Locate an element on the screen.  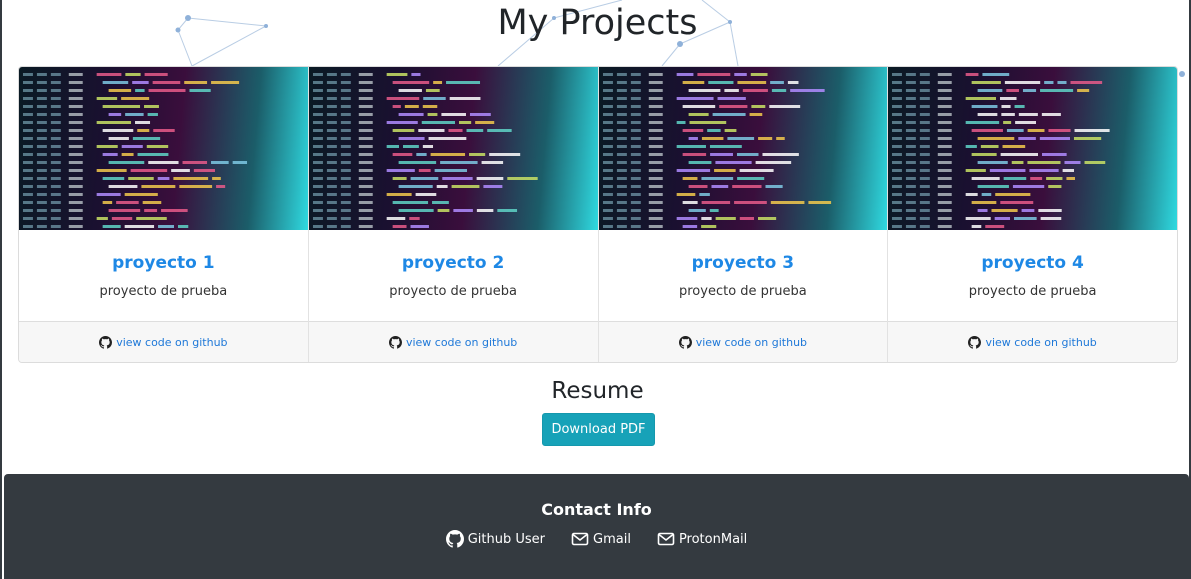
protonmail-link: ProtonMail is located at coordinates (702, 539).